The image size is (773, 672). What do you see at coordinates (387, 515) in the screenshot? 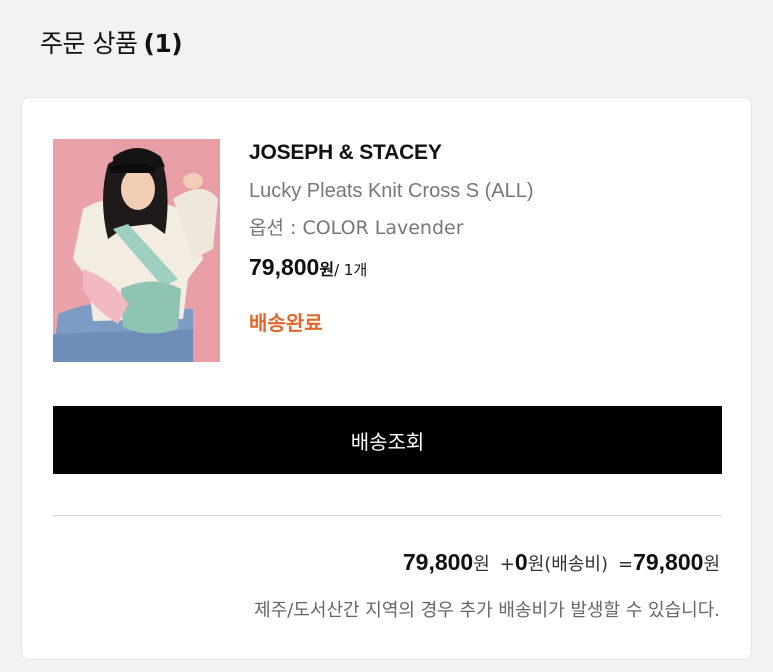
I see `divider` at bounding box center [387, 515].